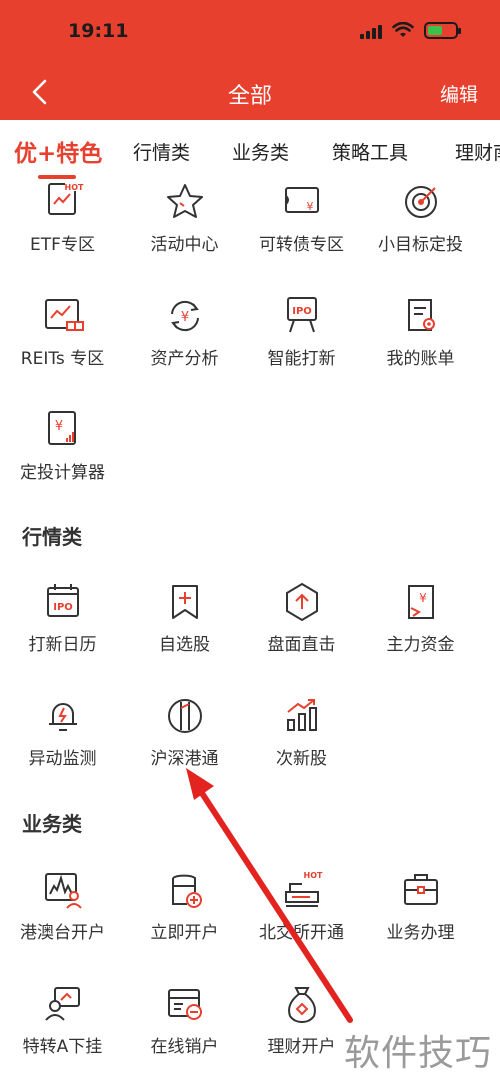 Image resolution: width=500 pixels, height=1084 pixels. Describe the element at coordinates (62, 933) in the screenshot. I see `grid-item-label: 港澳台开户` at that location.